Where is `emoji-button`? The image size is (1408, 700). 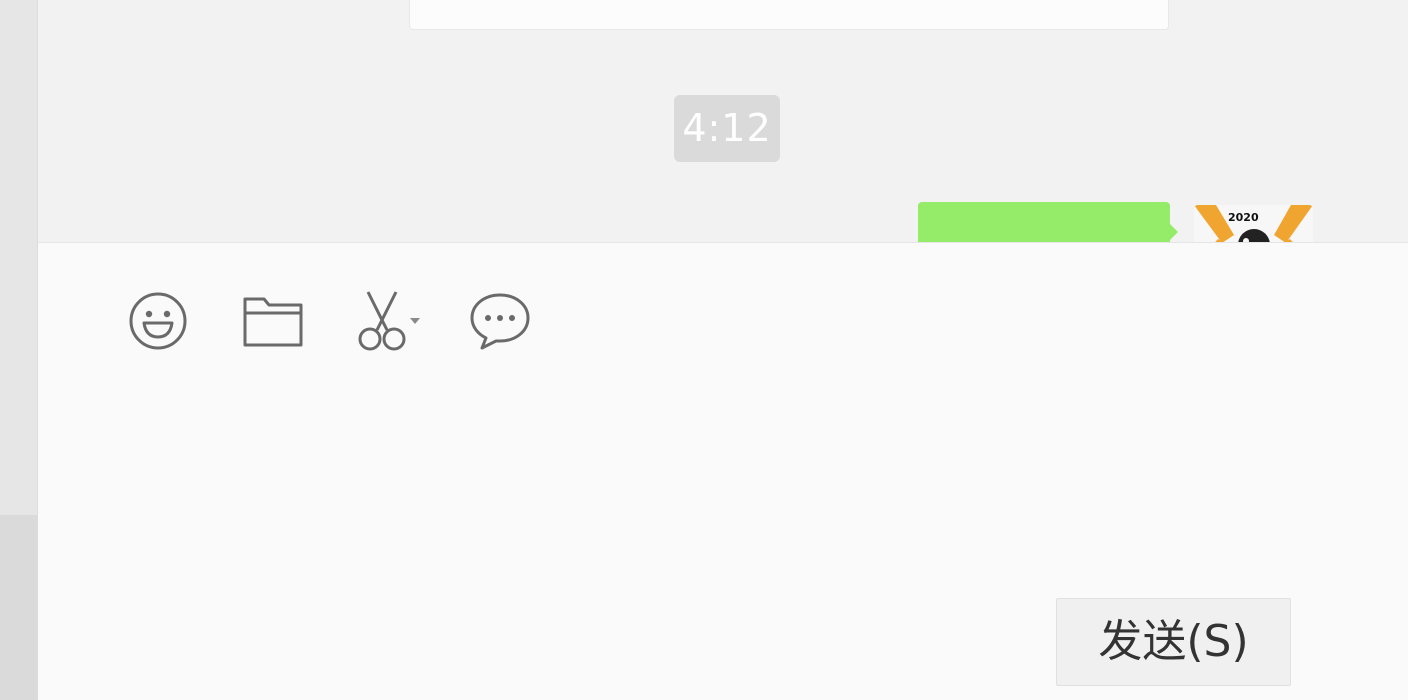 emoji-button is located at coordinates (158, 321).